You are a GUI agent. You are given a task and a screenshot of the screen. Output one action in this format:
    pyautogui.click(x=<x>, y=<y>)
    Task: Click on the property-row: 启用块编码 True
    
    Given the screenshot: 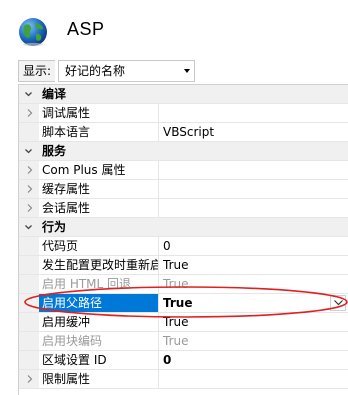 What is the action you would take?
    pyautogui.click(x=183, y=341)
    